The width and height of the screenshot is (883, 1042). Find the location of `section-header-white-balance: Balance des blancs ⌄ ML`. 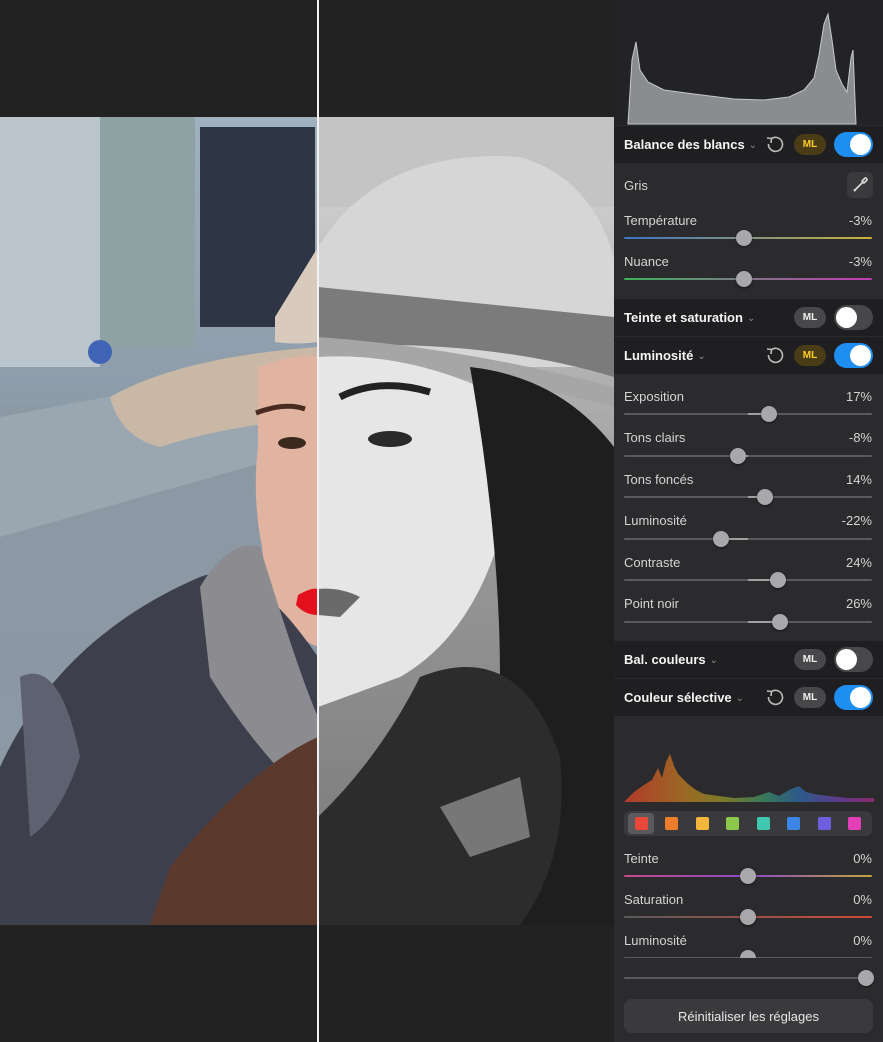

section-header-white-balance: Balance des blancs ⌄ ML is located at coordinates (748, 144).